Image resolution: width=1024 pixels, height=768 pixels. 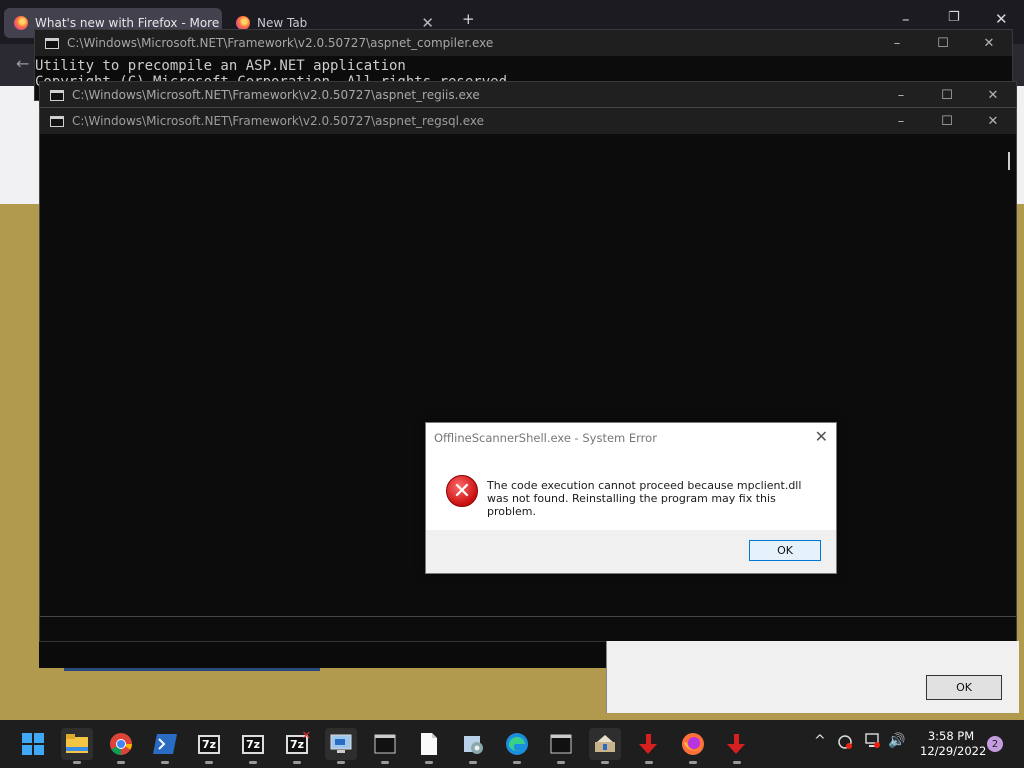 I want to click on start-icon, so click(x=33, y=744).